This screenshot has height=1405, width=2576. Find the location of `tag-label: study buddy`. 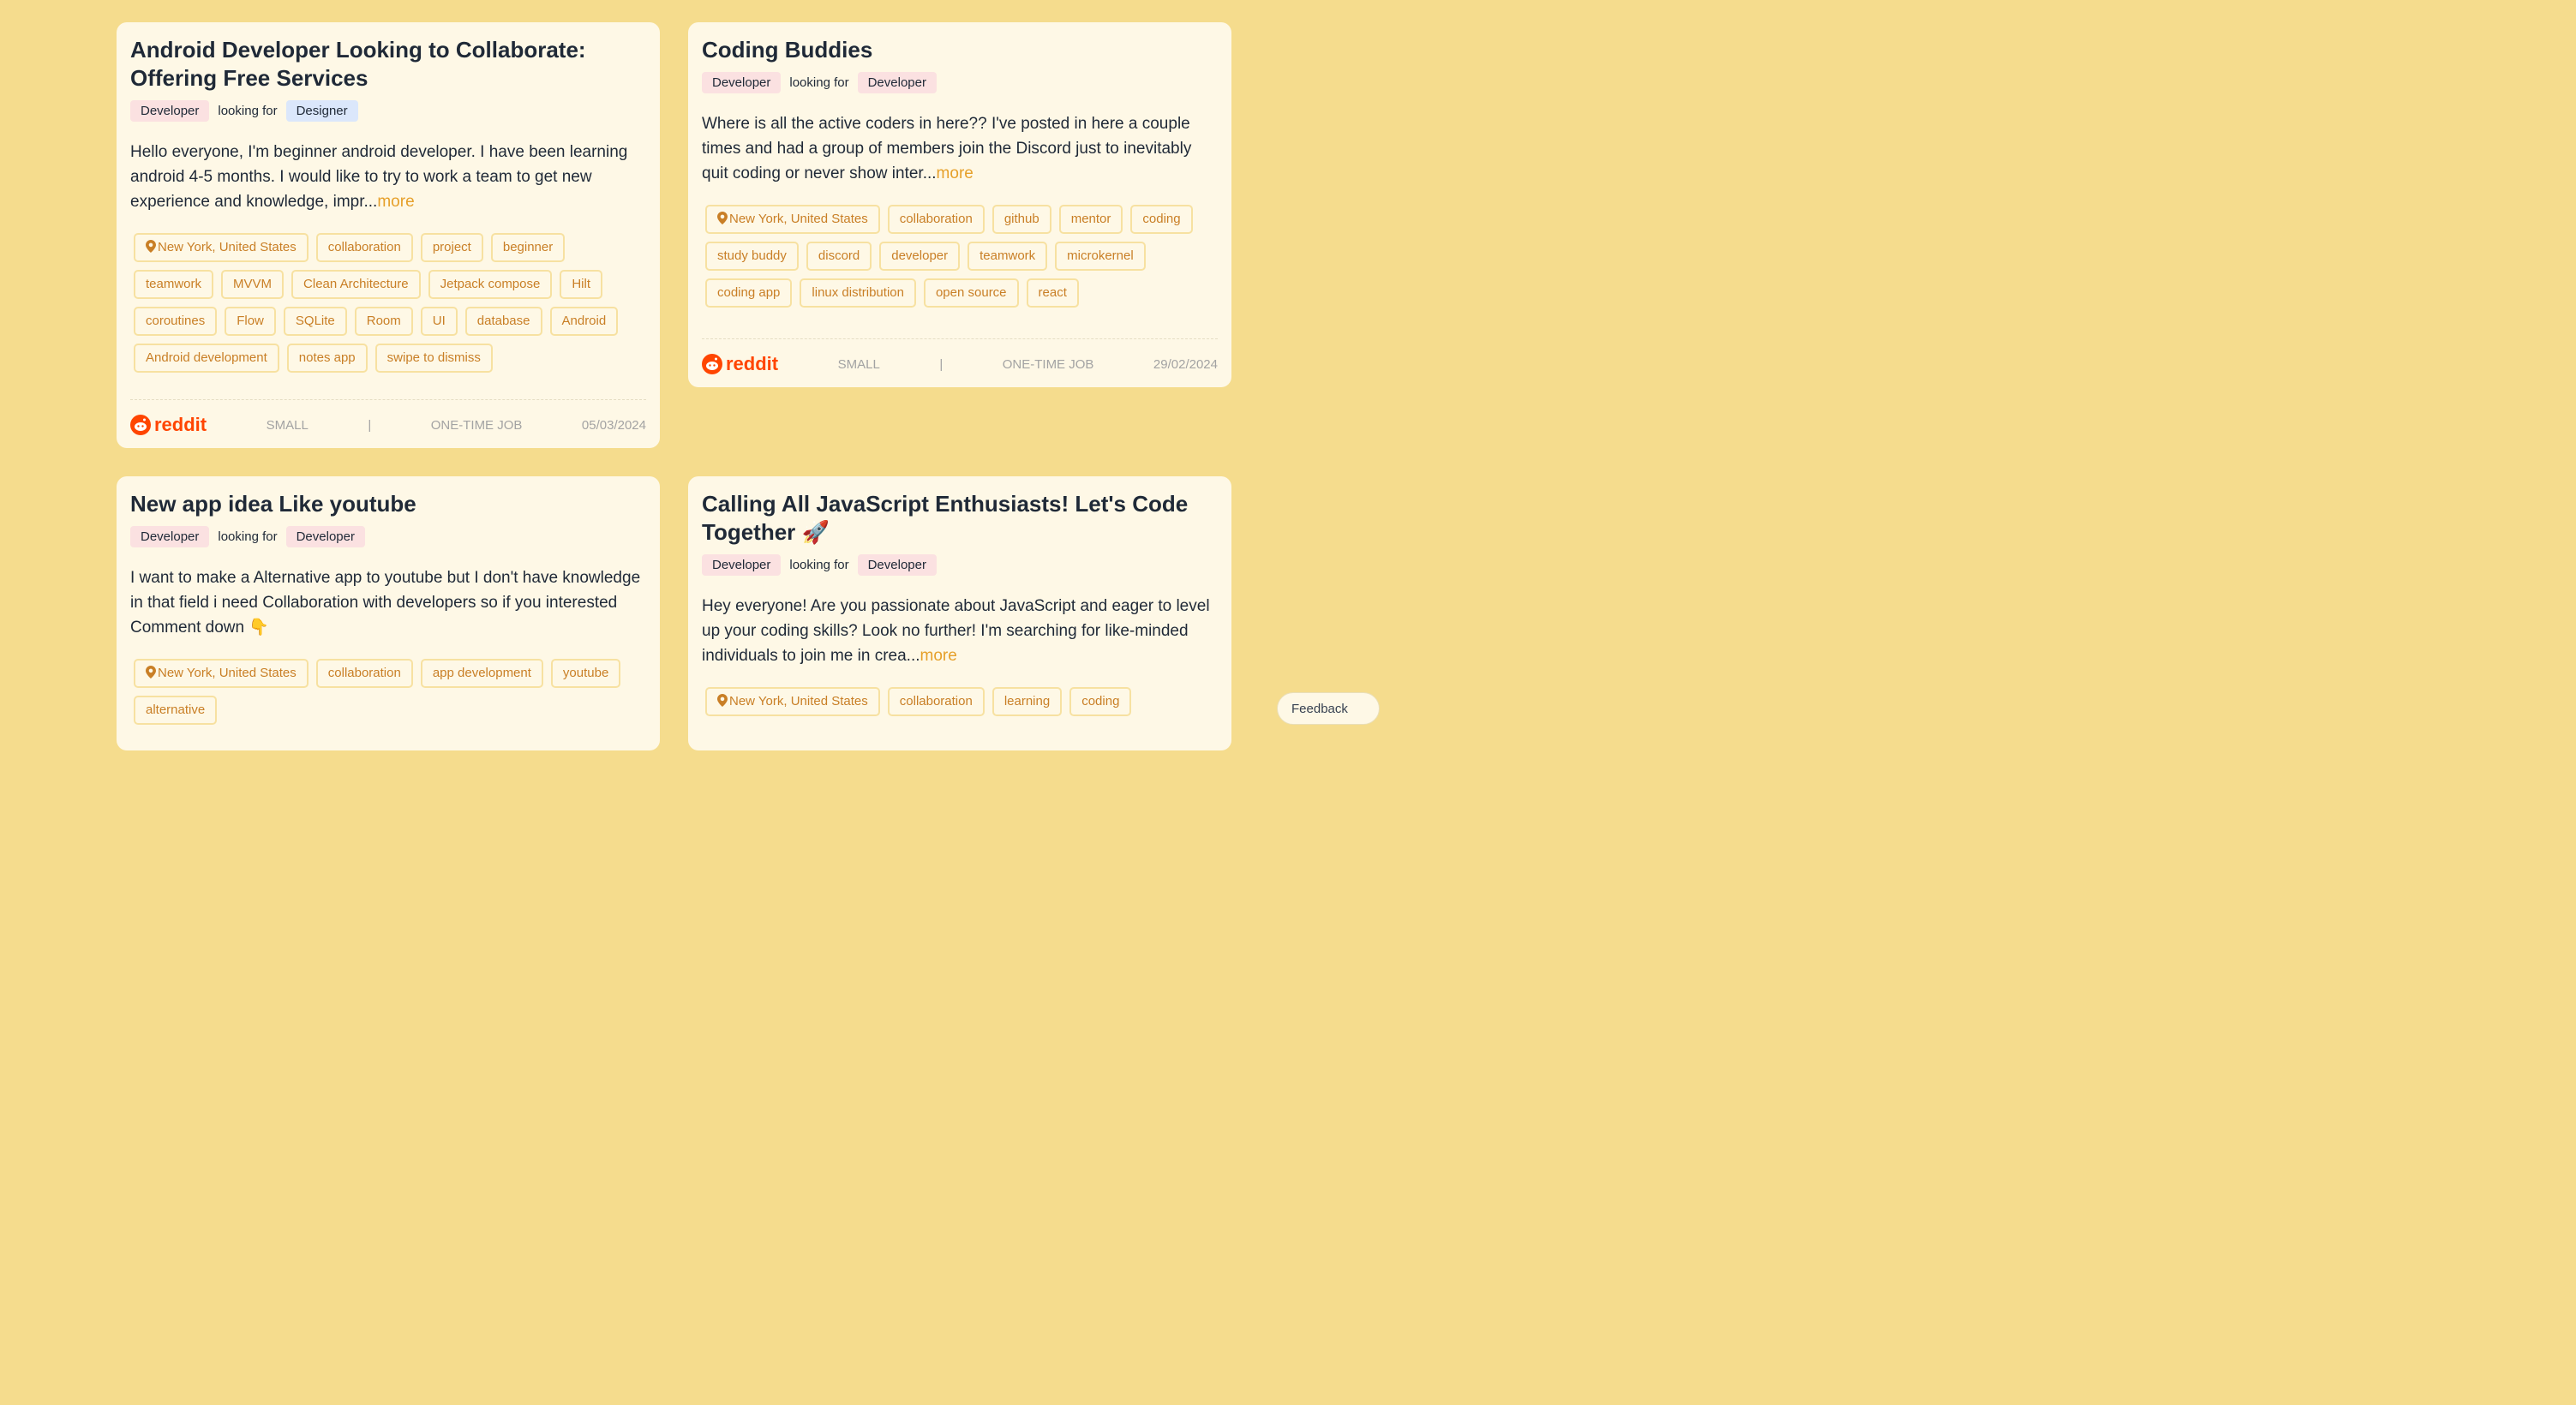

tag-label: study buddy is located at coordinates (752, 255).